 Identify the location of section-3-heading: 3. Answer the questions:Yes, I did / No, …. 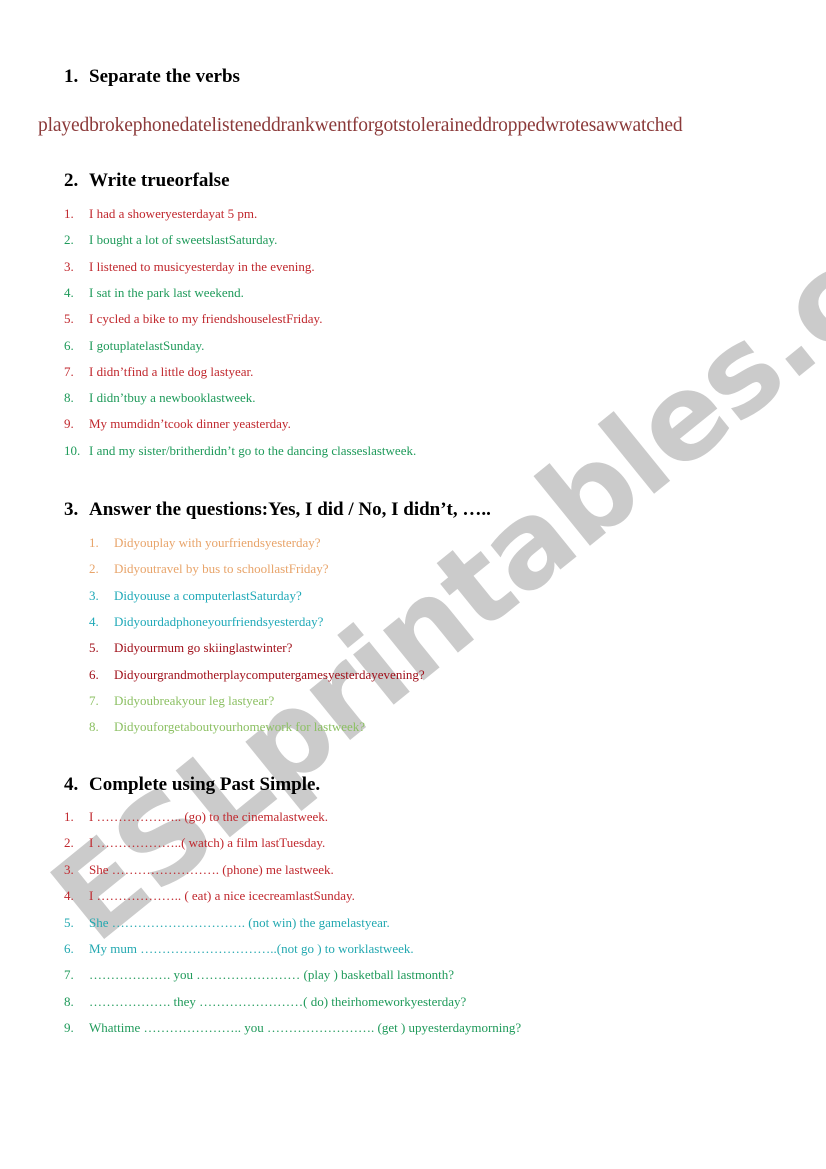
(277, 510).